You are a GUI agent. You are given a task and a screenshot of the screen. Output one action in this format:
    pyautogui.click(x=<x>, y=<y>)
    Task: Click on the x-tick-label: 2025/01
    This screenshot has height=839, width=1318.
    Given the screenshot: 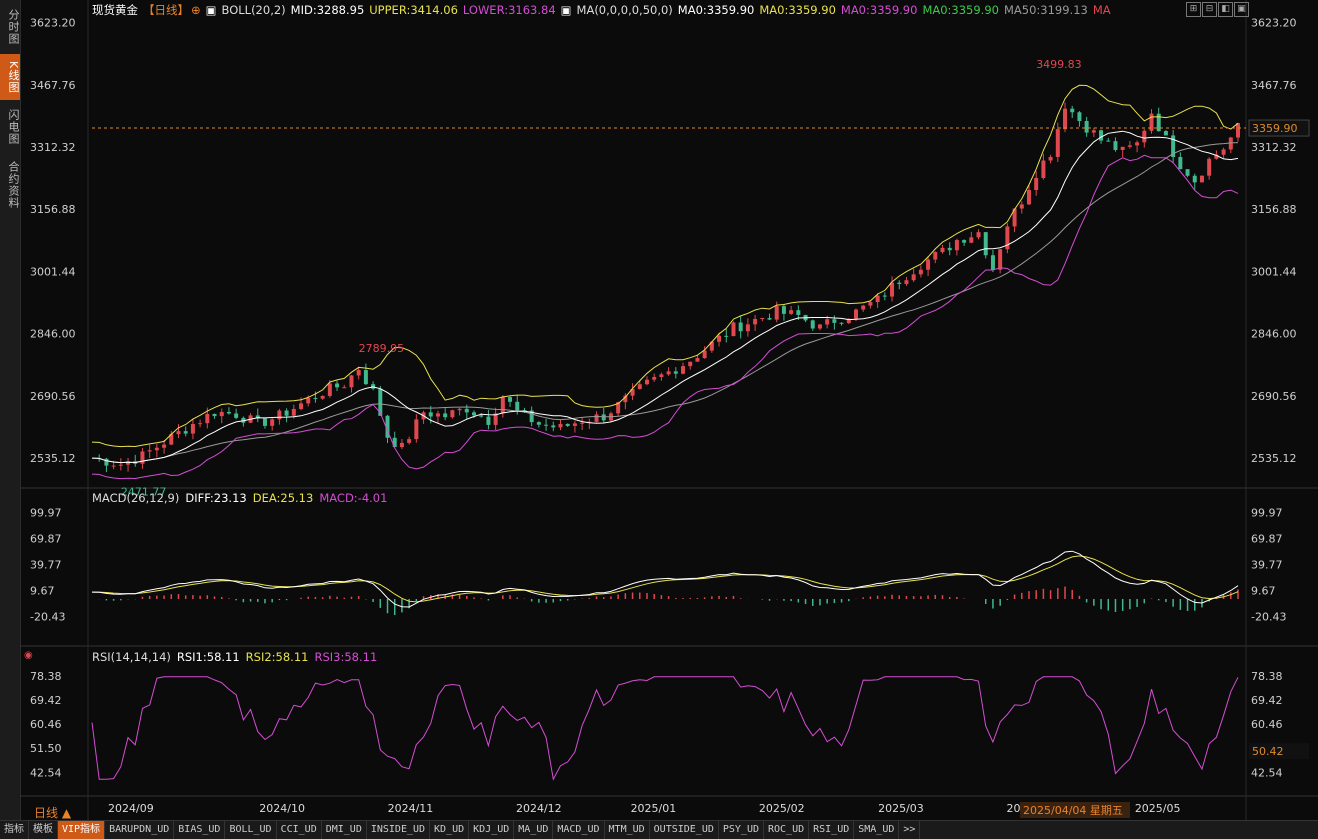 What is the action you would take?
    pyautogui.click(x=654, y=808)
    